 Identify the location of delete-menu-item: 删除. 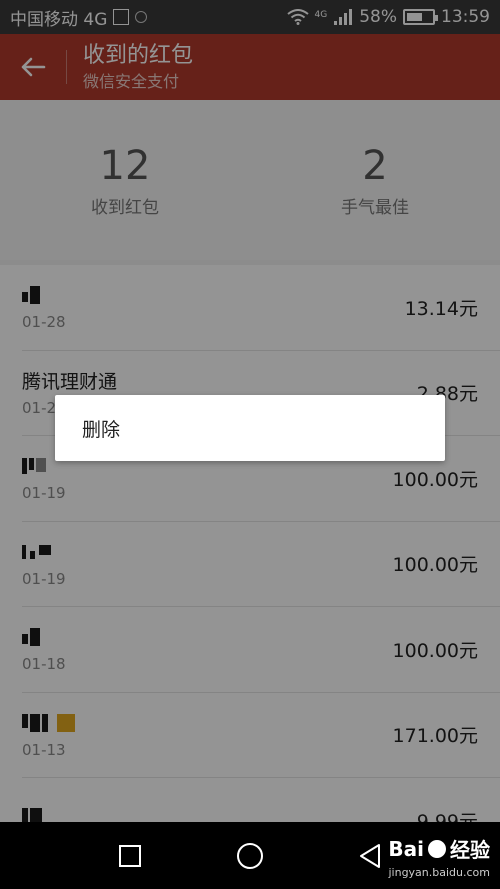
(101, 428).